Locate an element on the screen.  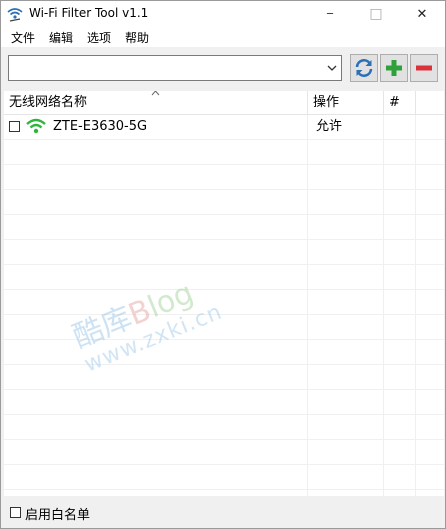
refresh-button is located at coordinates (364, 68).